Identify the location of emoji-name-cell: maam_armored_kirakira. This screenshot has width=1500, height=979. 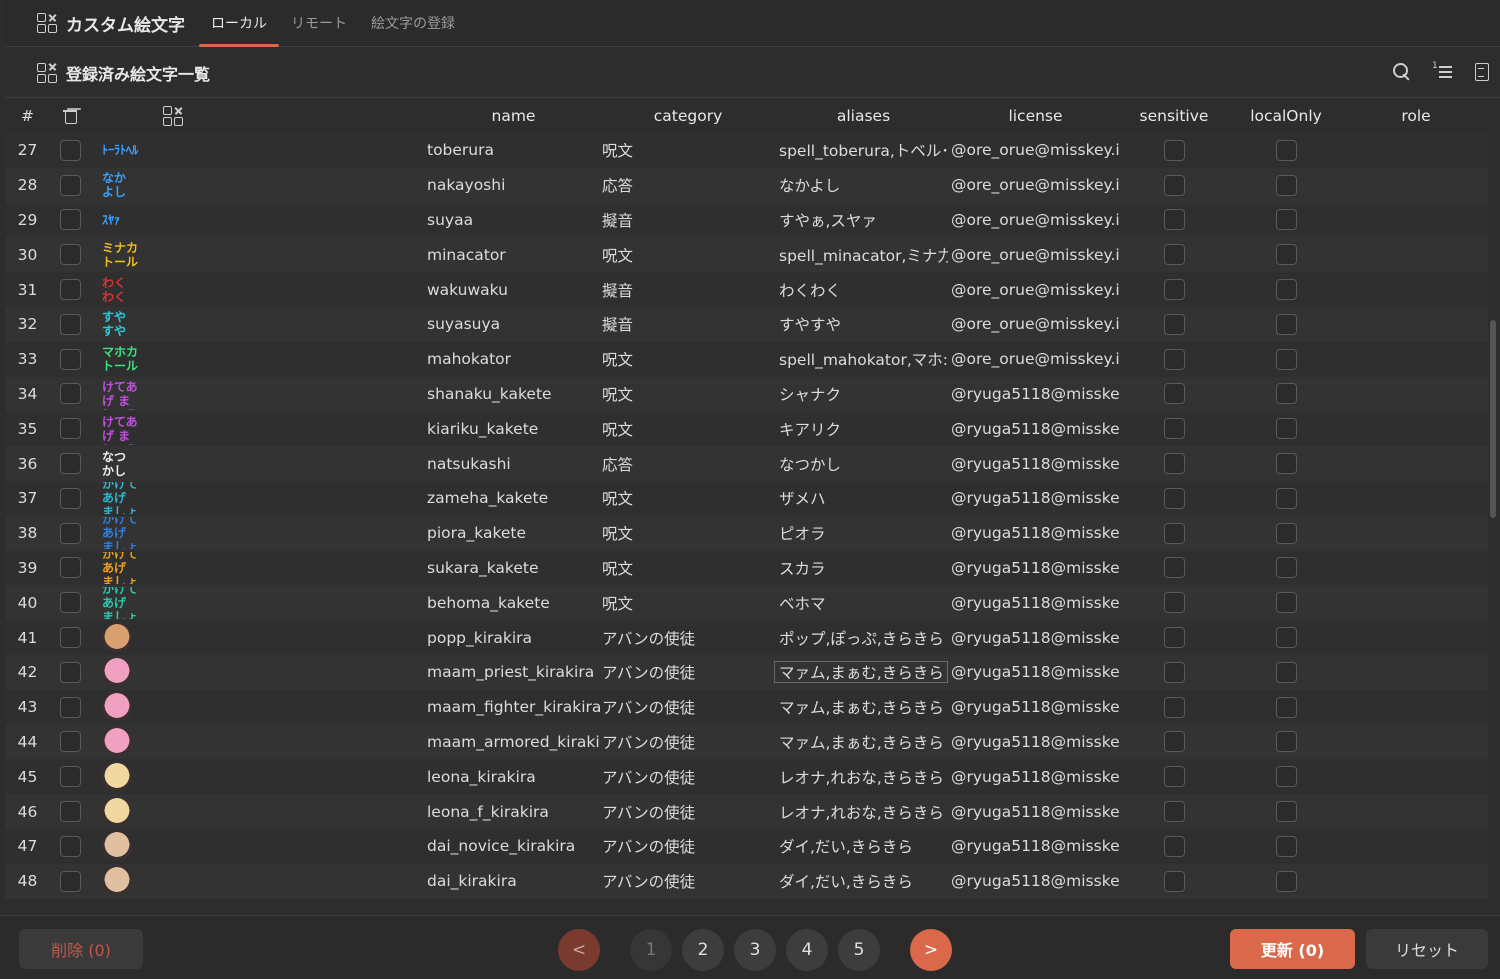
(512, 742).